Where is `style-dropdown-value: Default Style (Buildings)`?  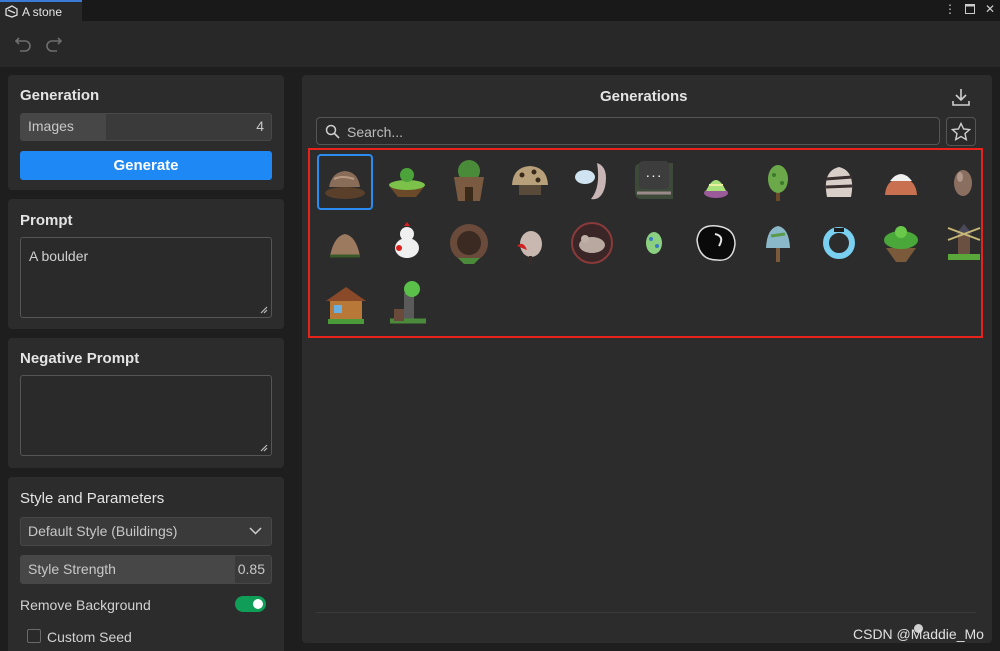 style-dropdown-value: Default Style (Buildings) is located at coordinates (103, 531).